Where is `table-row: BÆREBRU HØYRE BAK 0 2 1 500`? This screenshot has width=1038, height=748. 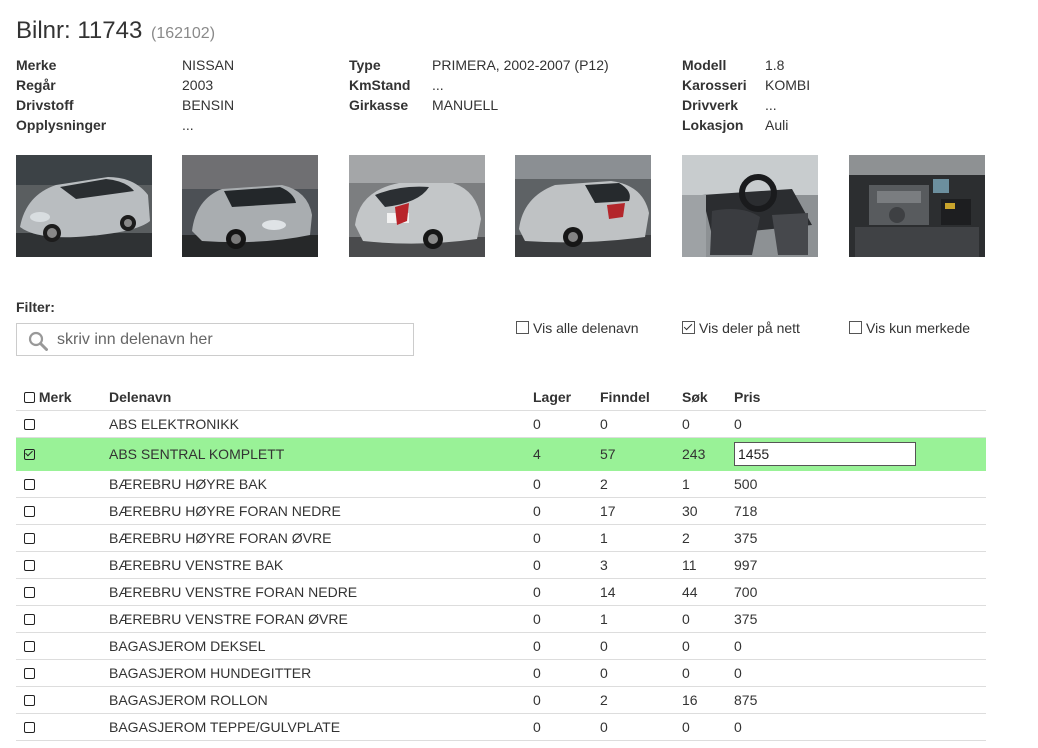 table-row: BÆREBRU HØYRE BAK 0 2 1 500 is located at coordinates (501, 484).